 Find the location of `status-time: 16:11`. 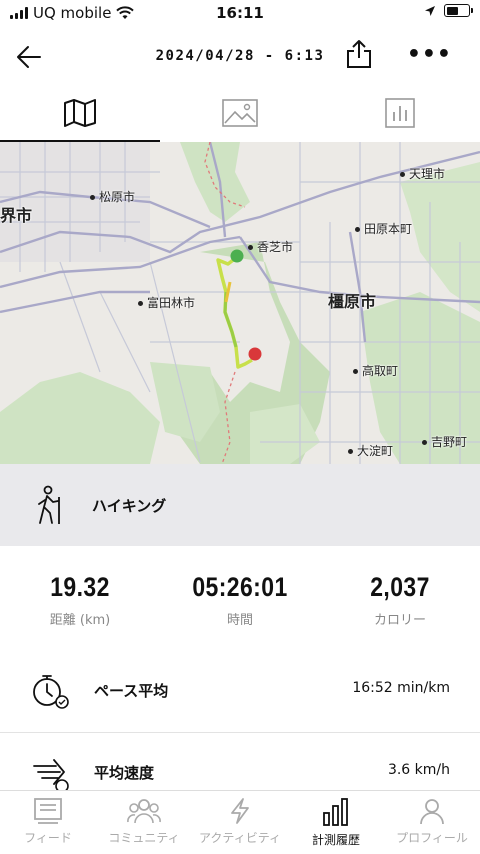

status-time: 16:11 is located at coordinates (240, 13).